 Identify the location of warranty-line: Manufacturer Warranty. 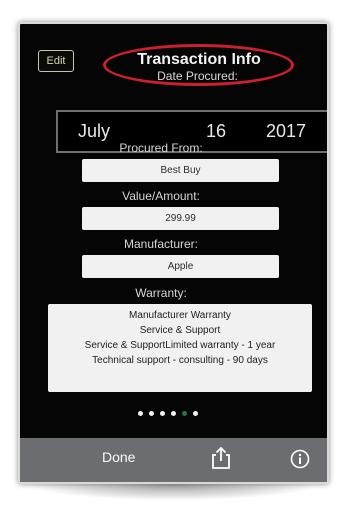
(180, 315).